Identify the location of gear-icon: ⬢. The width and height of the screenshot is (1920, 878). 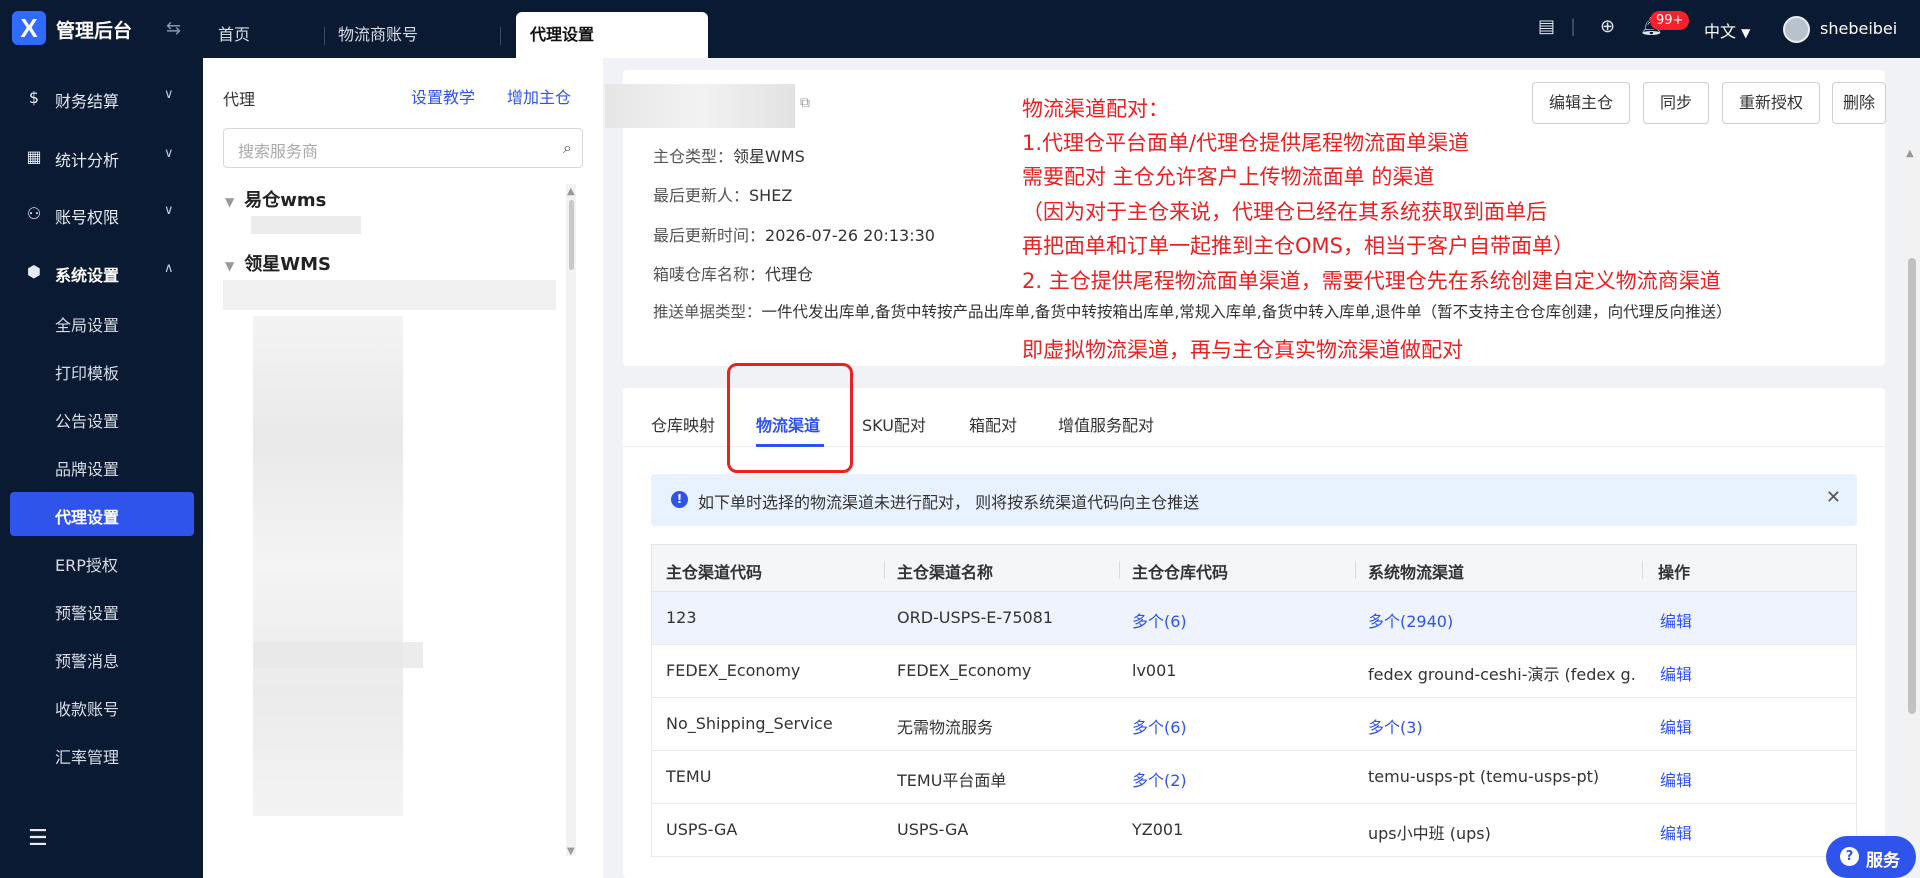
(34, 271).